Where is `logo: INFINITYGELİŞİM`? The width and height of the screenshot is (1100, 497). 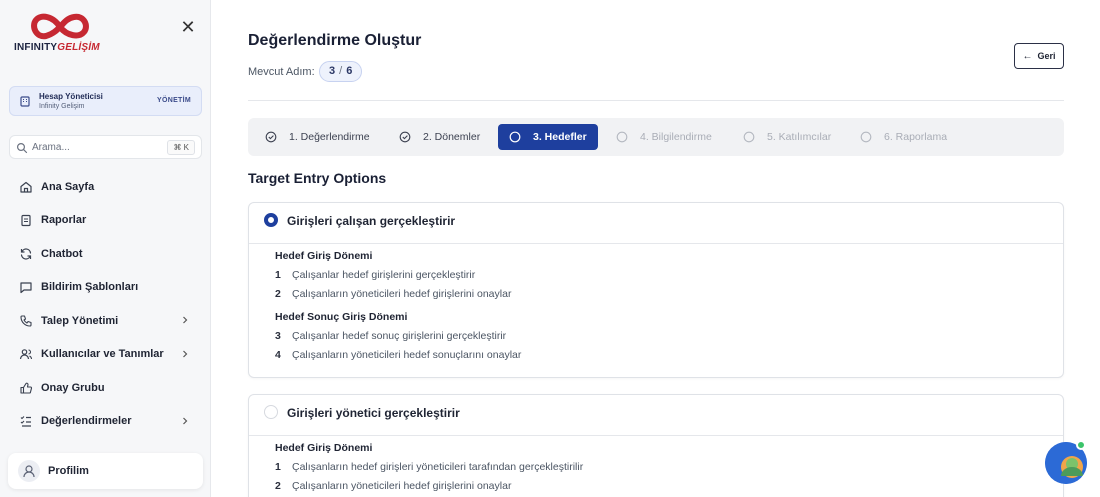 logo: INFINITYGELİŞİM is located at coordinates (60, 35).